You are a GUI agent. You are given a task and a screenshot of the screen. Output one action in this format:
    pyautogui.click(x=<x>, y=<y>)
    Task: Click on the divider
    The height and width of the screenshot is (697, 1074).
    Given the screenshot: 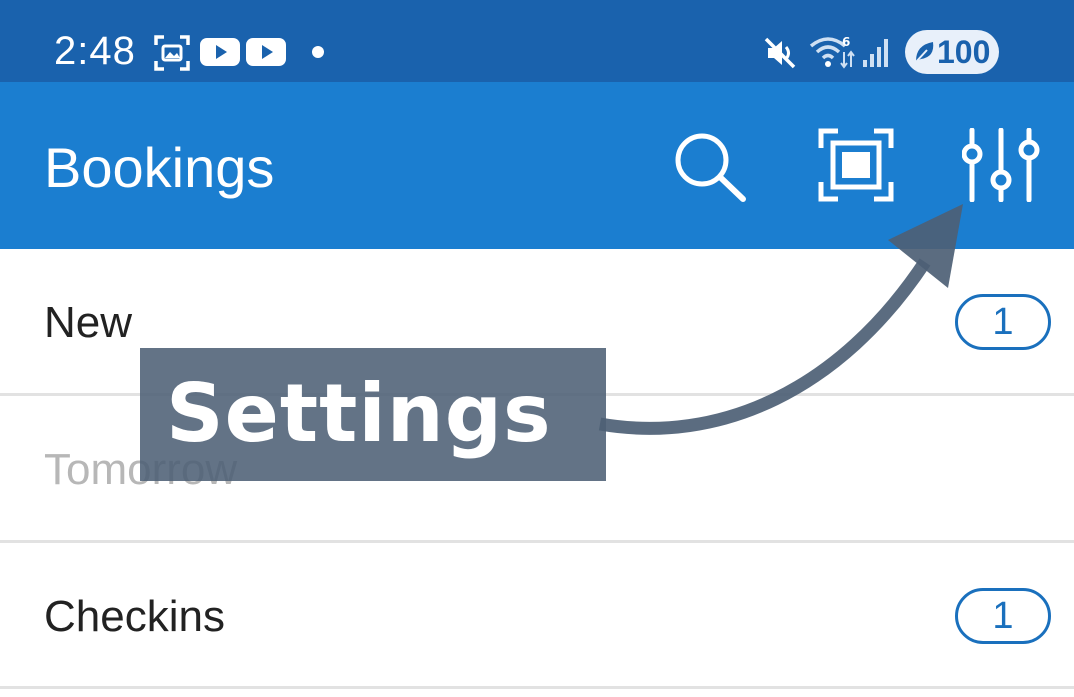 What is the action you would take?
    pyautogui.click(x=537, y=687)
    